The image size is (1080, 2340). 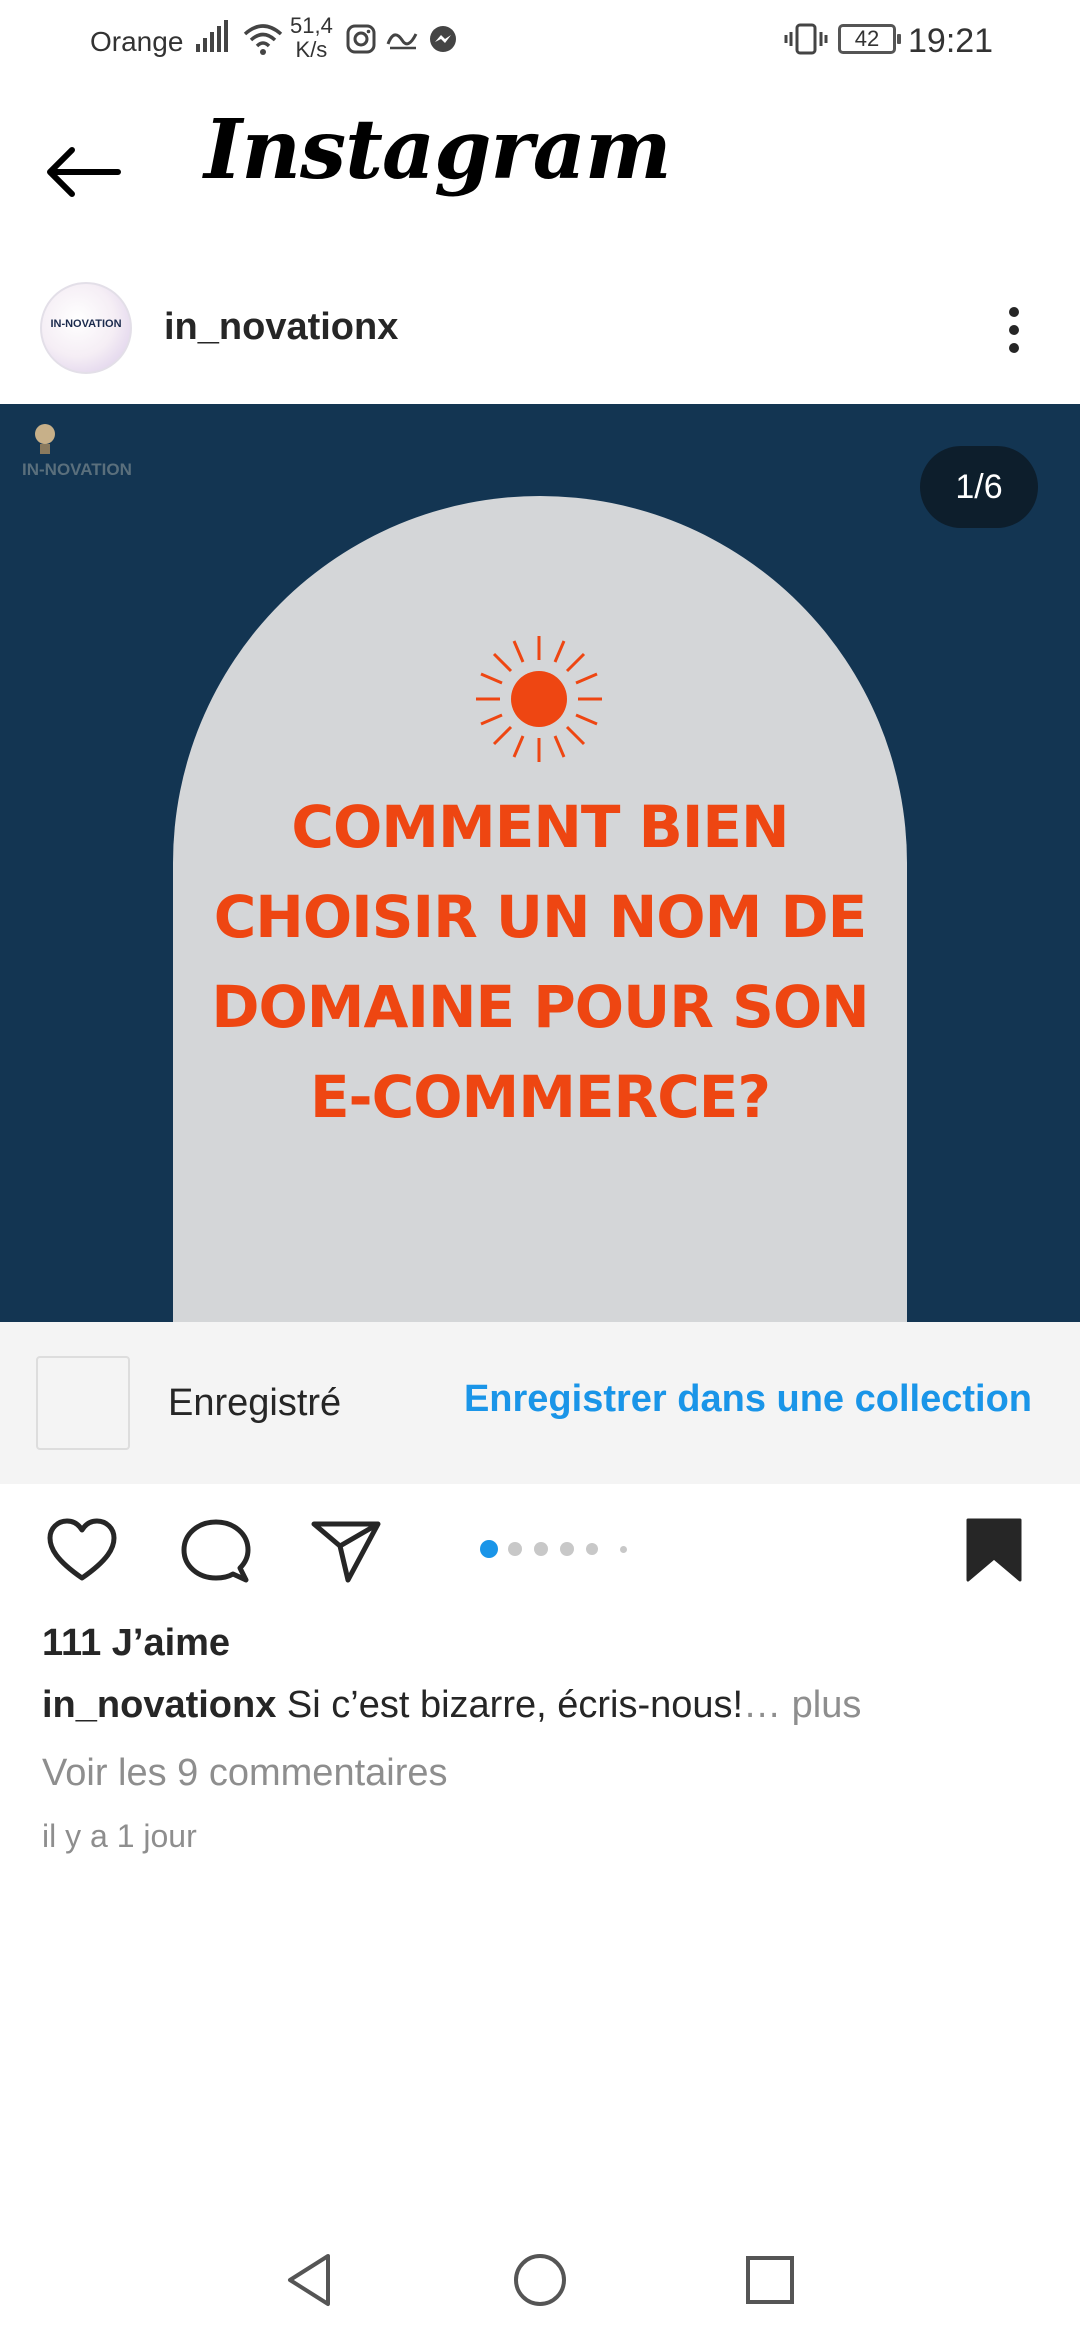 What do you see at coordinates (979, 487) in the screenshot?
I see `slide-counter-badge: 1/6` at bounding box center [979, 487].